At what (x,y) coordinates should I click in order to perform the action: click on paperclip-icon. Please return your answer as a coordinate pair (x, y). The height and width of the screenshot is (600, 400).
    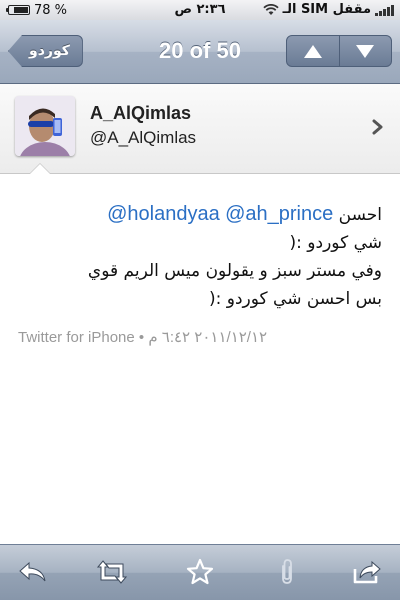
    Looking at the image, I should click on (287, 571).